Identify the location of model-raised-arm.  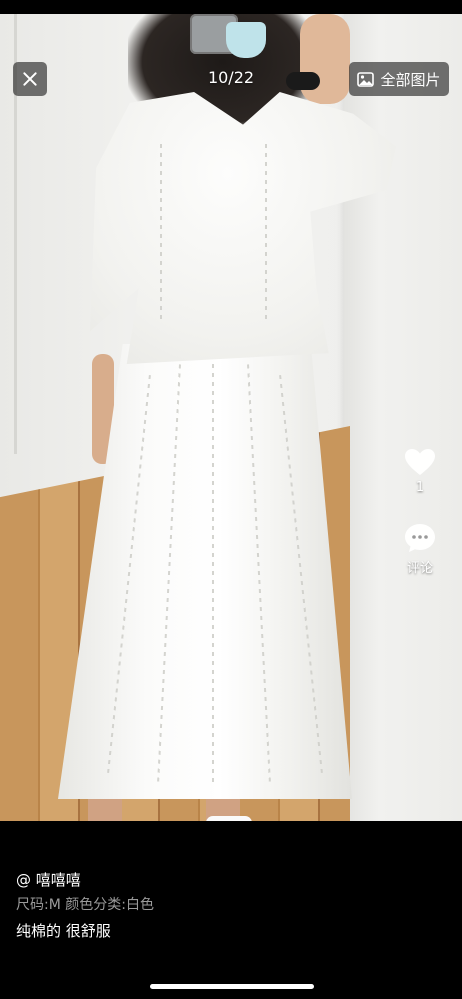
(325, 59).